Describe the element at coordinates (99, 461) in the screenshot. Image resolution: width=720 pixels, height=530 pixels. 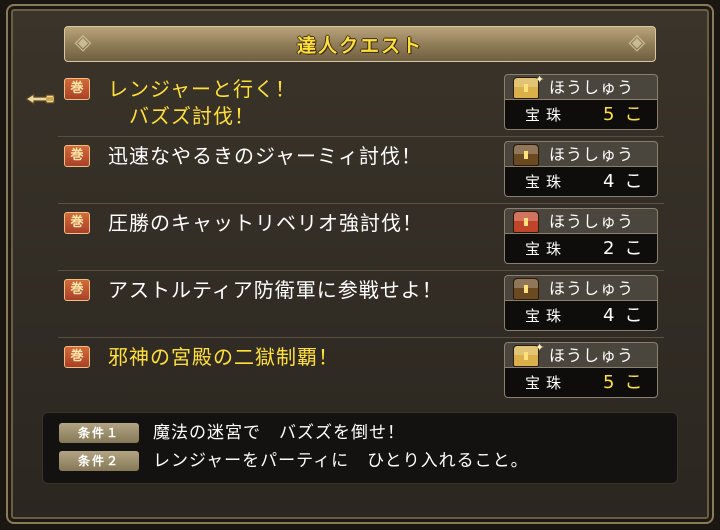
I see `condition-badge: 条件２` at that location.